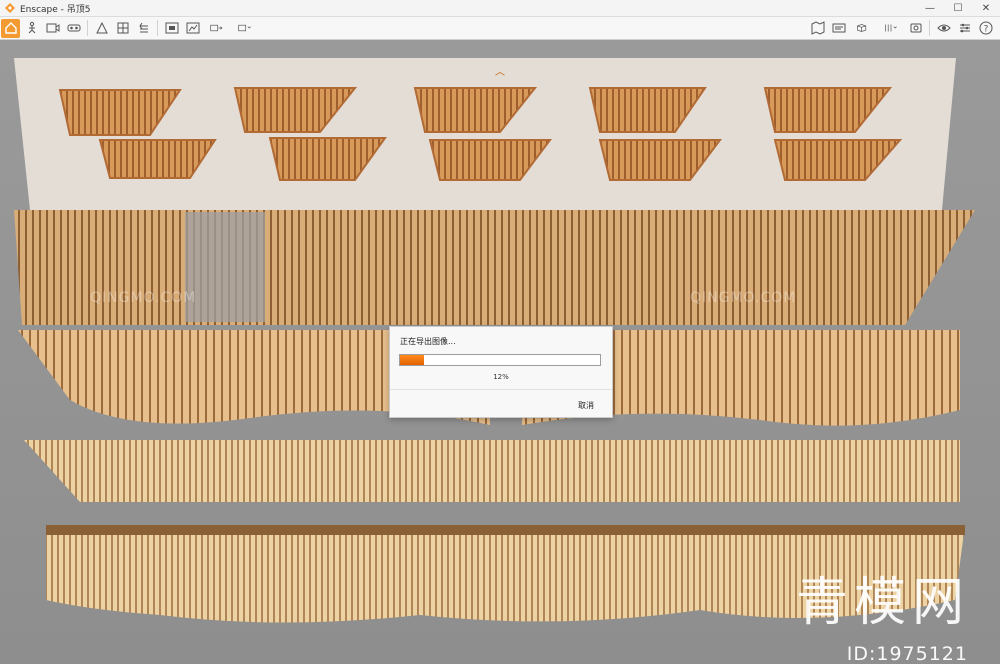  I want to click on render-button, so click(192, 28).